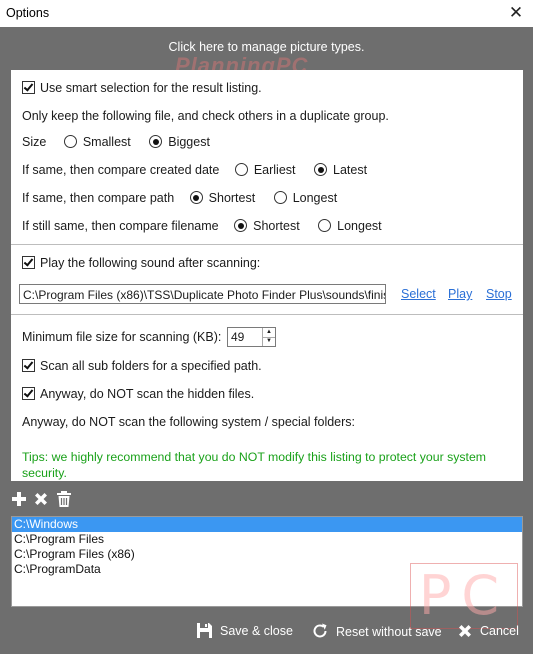  I want to click on filename-label: If still same, then compare filename, so click(120, 226).